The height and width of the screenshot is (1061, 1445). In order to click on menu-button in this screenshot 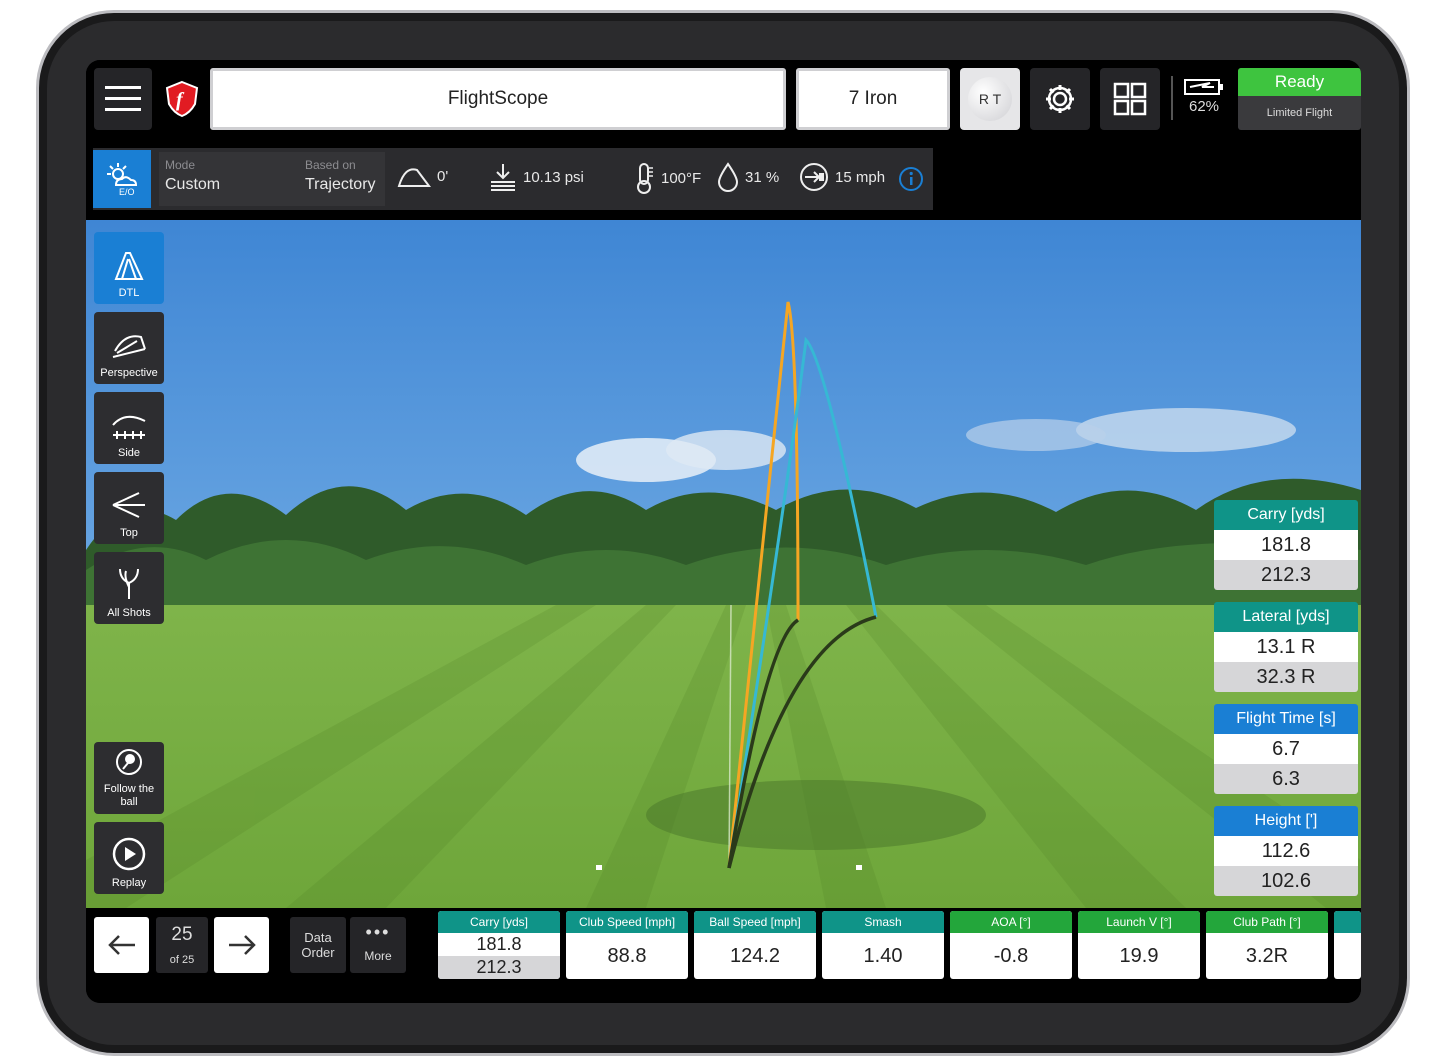, I will do `click(123, 99)`.